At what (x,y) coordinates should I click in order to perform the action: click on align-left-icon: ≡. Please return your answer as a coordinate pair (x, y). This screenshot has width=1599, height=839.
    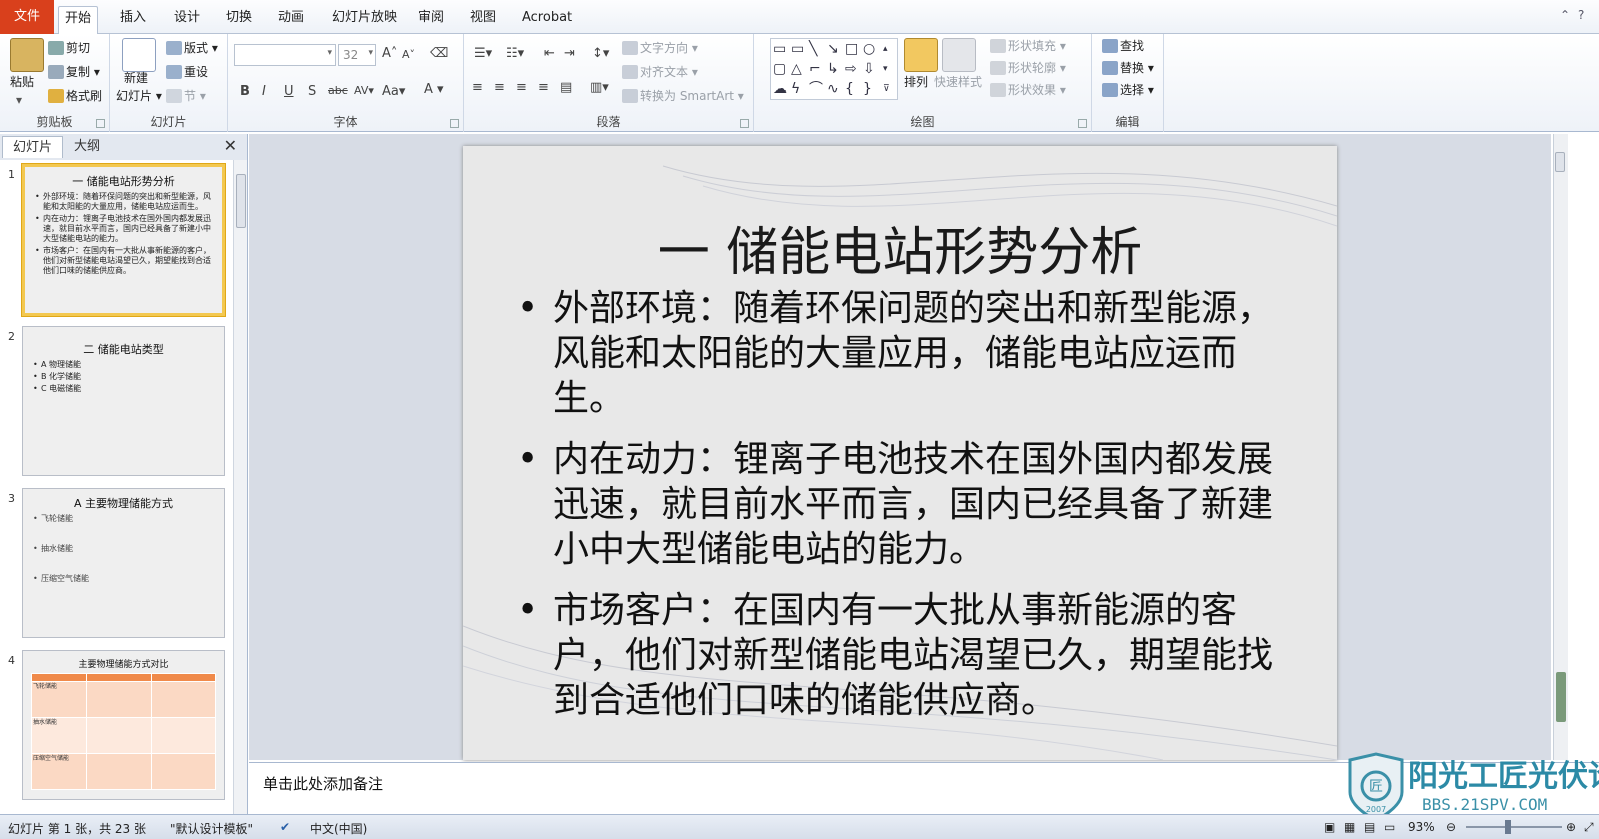
    Looking at the image, I should click on (477, 87).